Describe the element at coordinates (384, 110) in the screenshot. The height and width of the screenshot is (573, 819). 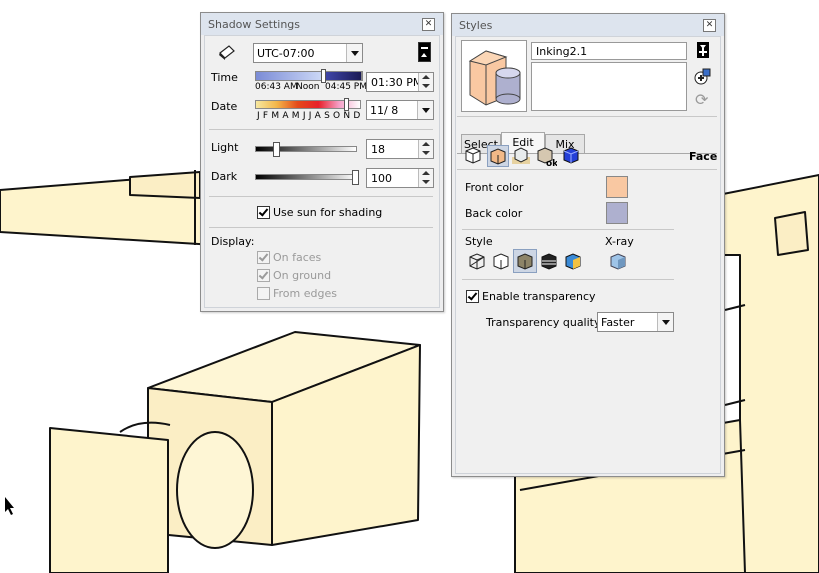
I see `date-value: 11/ 8` at that location.